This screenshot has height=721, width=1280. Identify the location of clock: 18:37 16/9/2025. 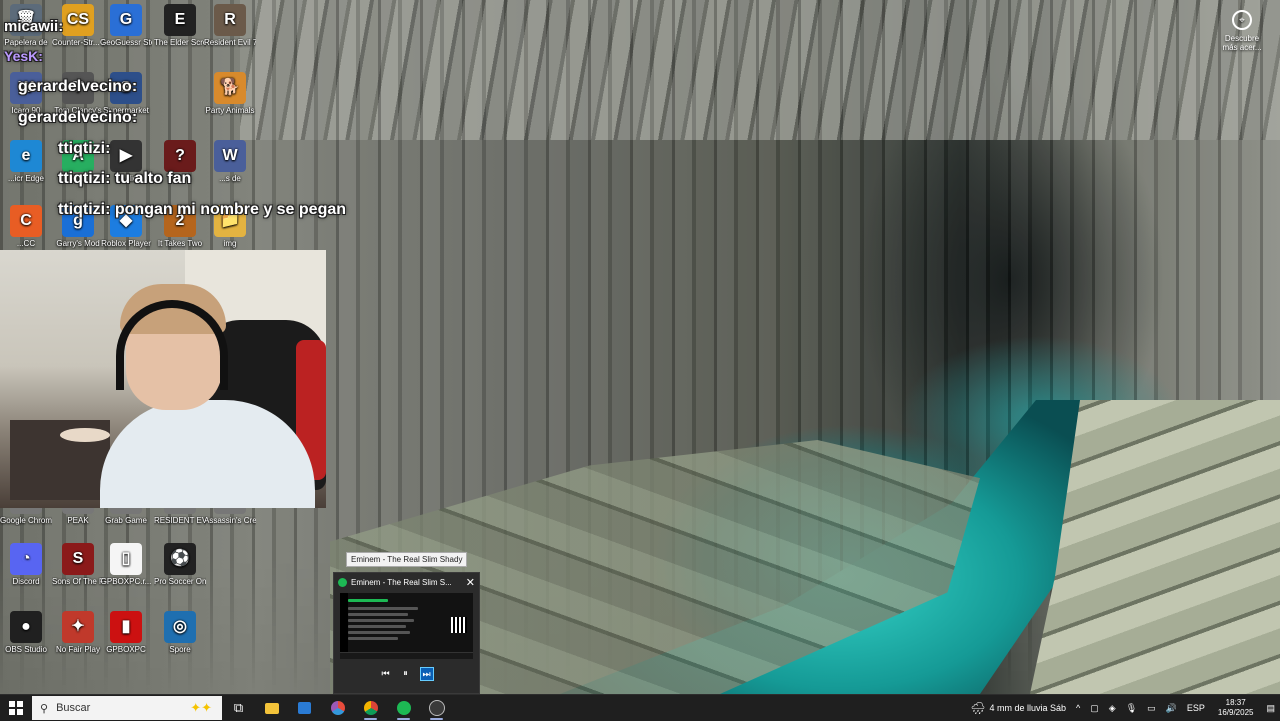
(1236, 708).